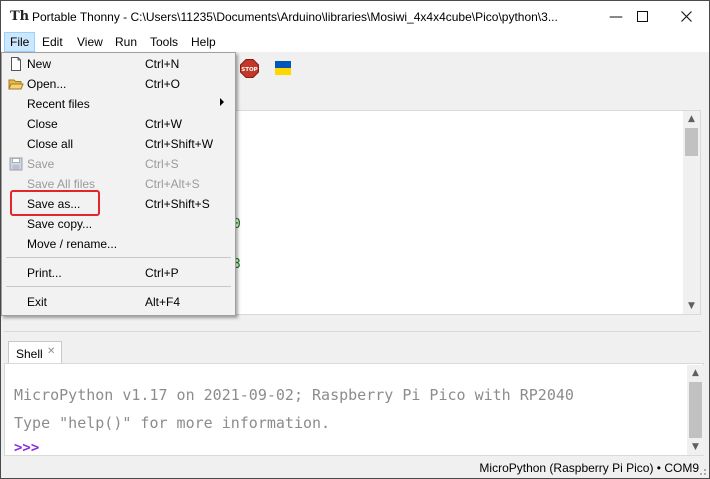 This screenshot has height=479, width=710. I want to click on menu-item-shortcut: Ctrl+P, so click(162, 273).